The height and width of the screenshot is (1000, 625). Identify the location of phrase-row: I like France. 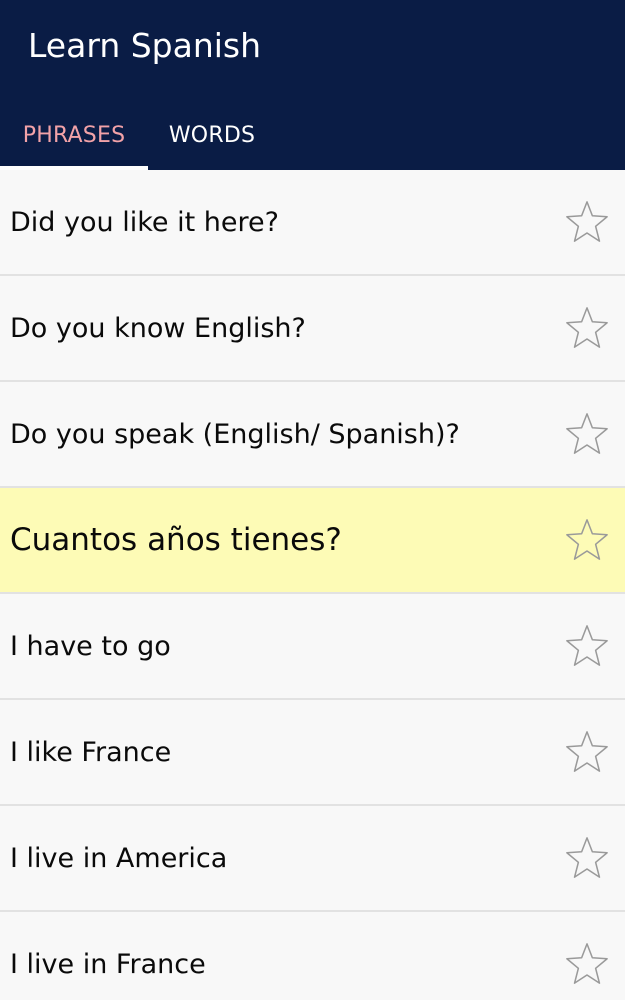
(312, 753).